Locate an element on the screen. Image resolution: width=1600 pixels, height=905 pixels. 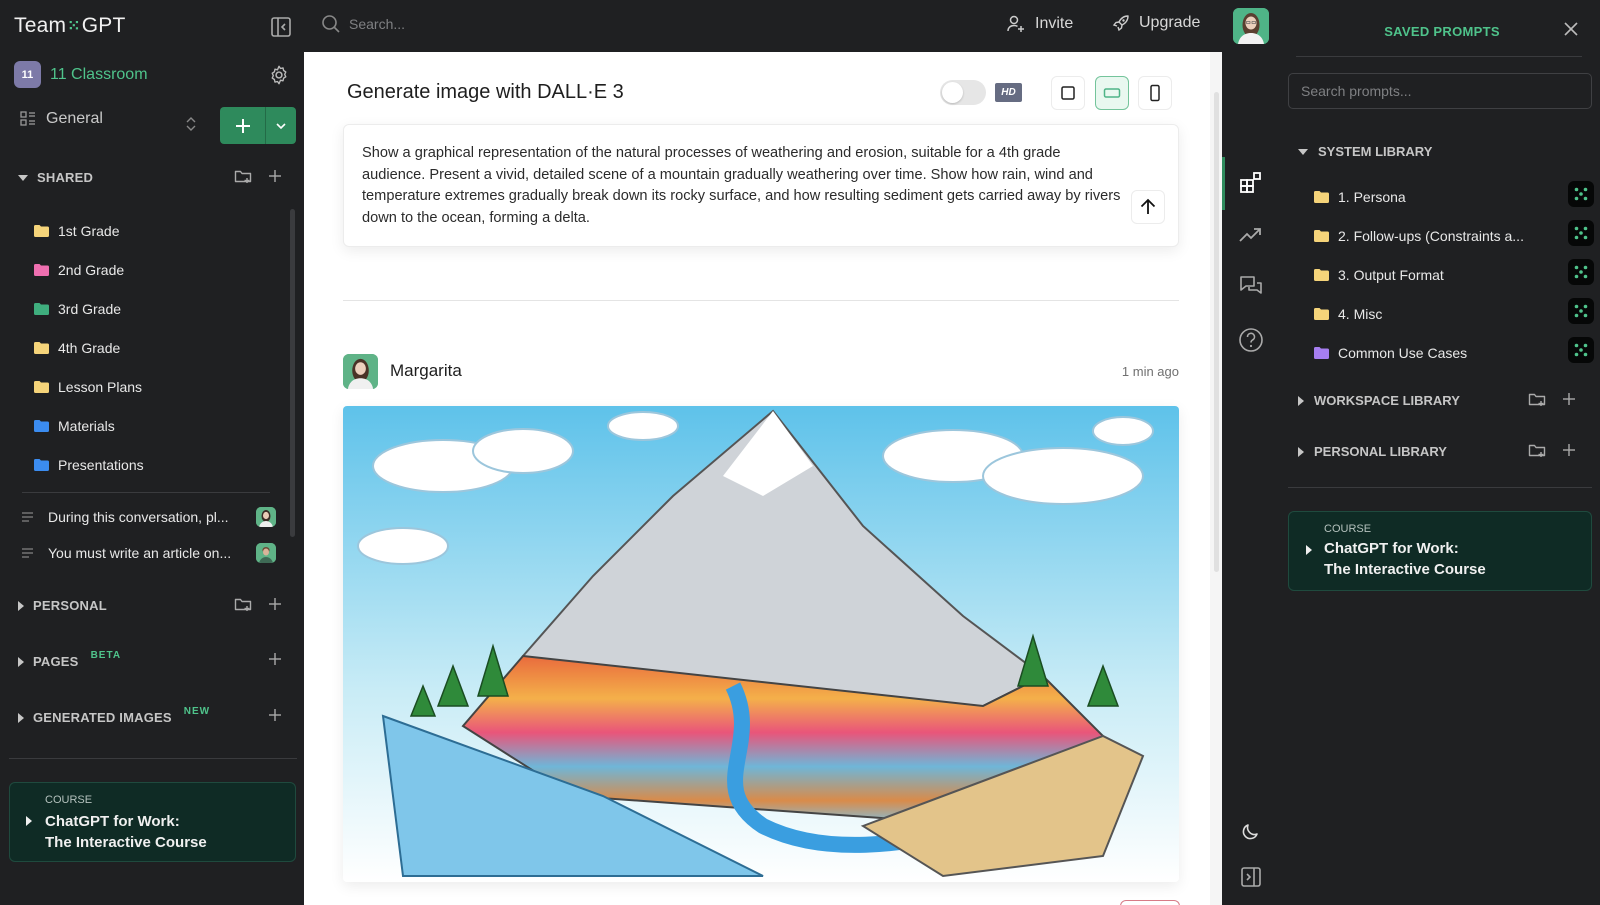
folder-label: 1st Grade is located at coordinates (89, 230).